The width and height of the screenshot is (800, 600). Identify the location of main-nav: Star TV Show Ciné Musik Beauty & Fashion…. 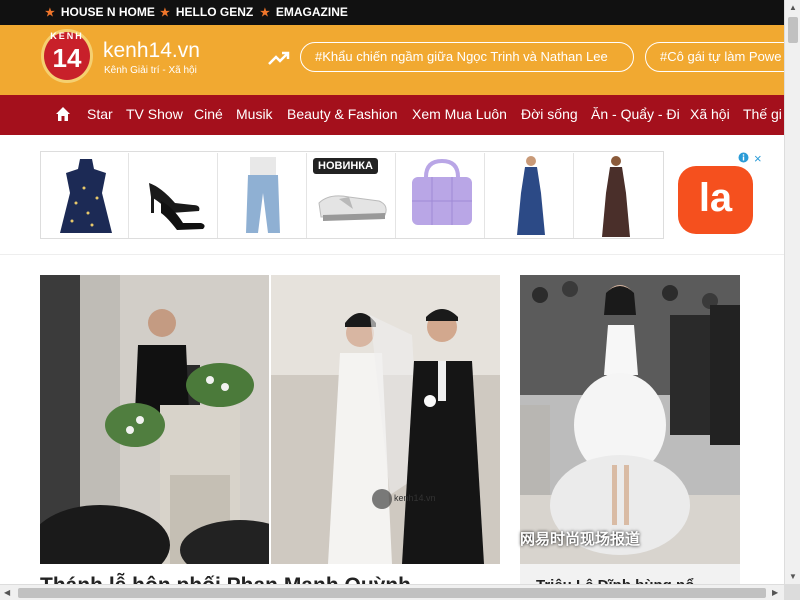
(392, 115).